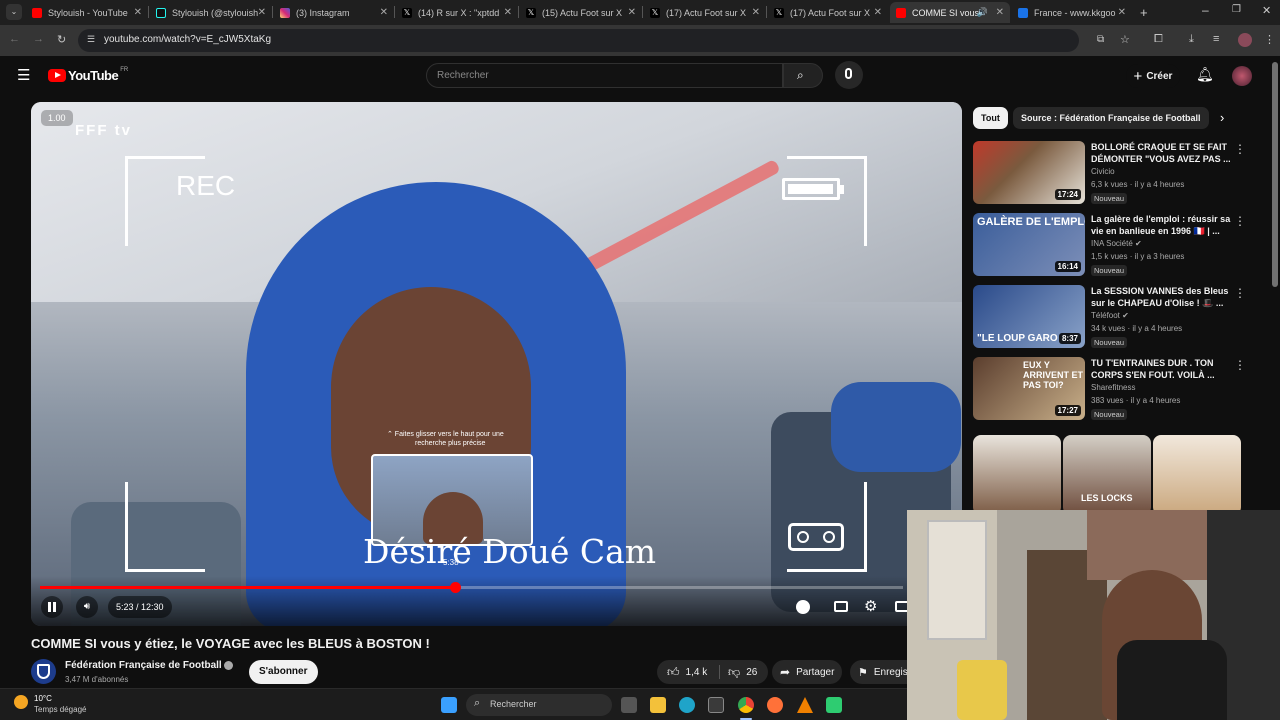  I want to click on subscribe-button: S'abonner, so click(283, 672).